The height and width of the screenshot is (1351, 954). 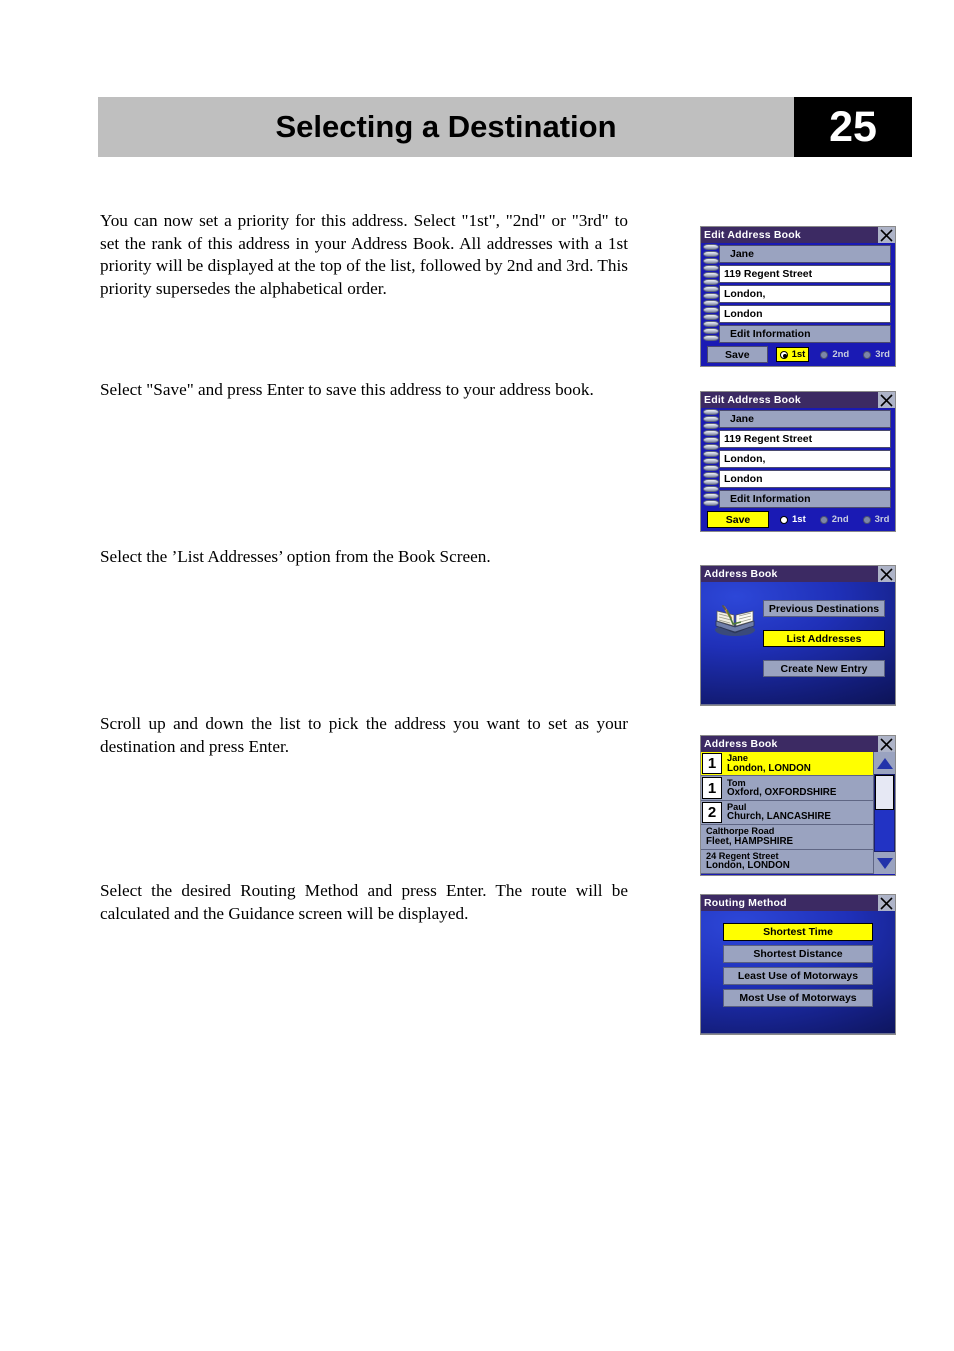 I want to click on page-number: 25, so click(x=853, y=127).